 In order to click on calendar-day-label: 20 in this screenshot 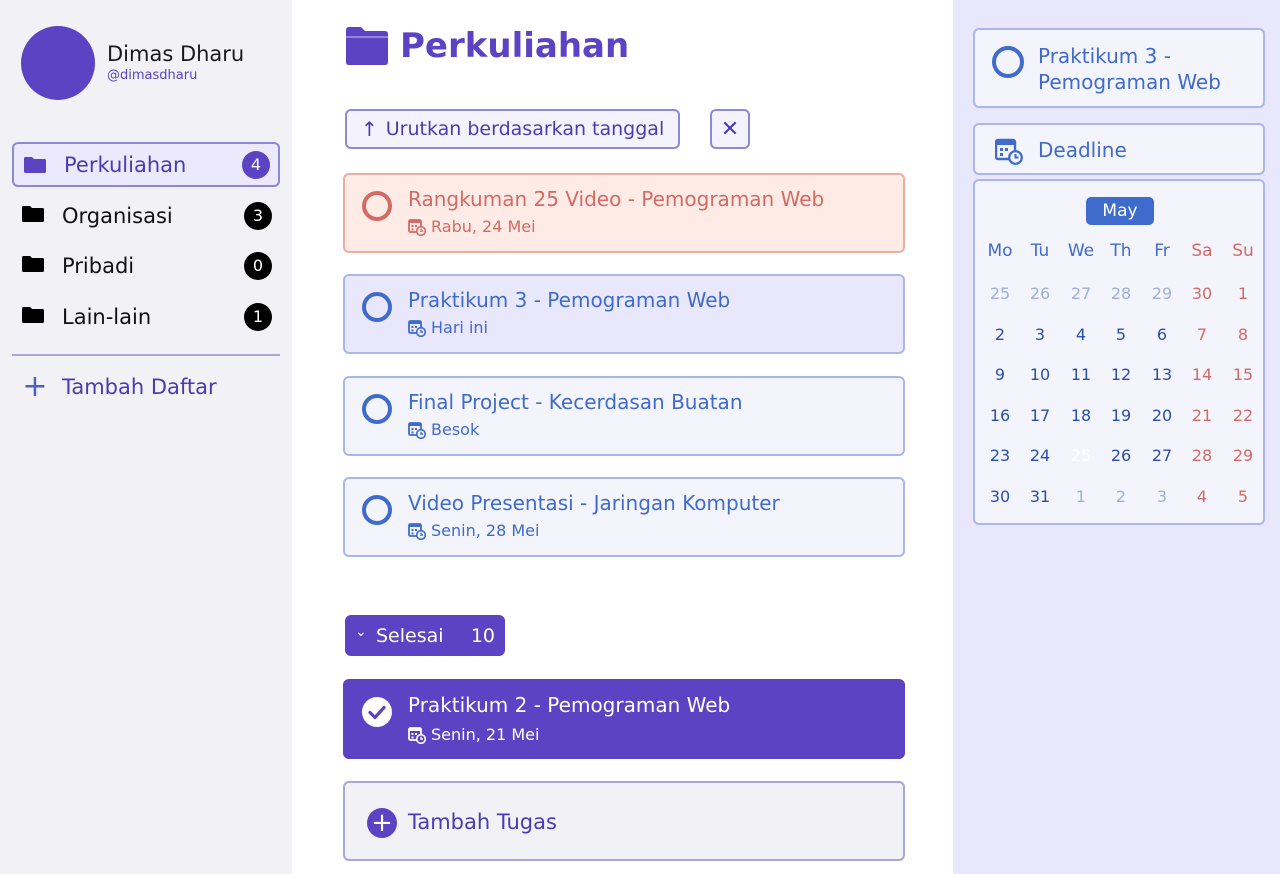, I will do `click(1162, 415)`.